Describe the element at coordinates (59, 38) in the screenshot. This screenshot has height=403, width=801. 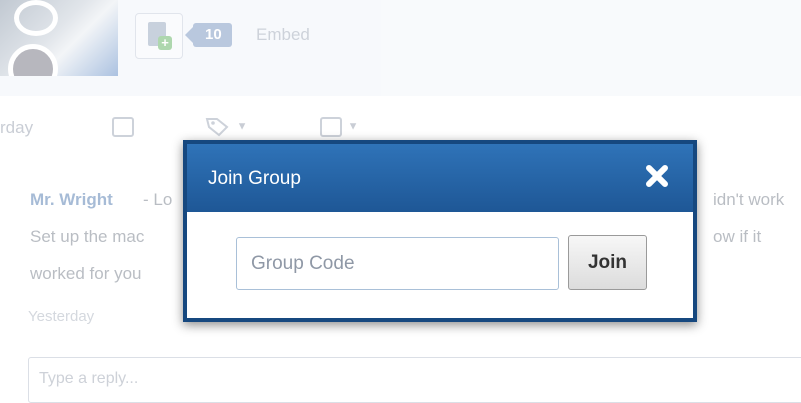
I see `video-thumbnail` at that location.